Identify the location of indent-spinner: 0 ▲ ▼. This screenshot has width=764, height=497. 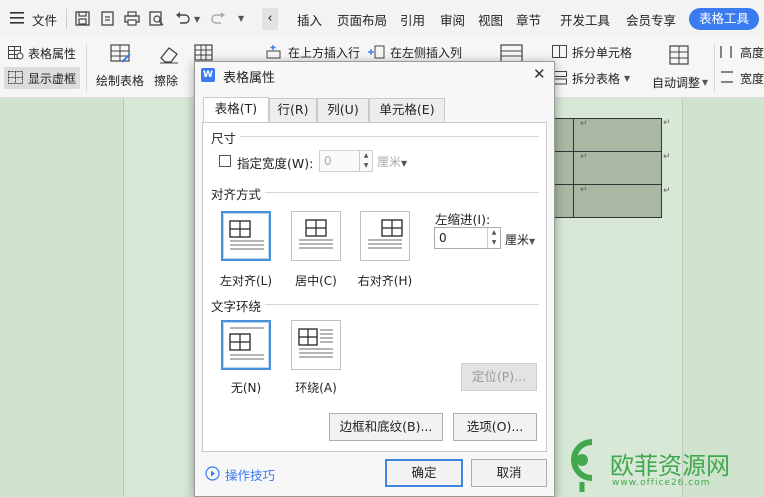
(467, 238).